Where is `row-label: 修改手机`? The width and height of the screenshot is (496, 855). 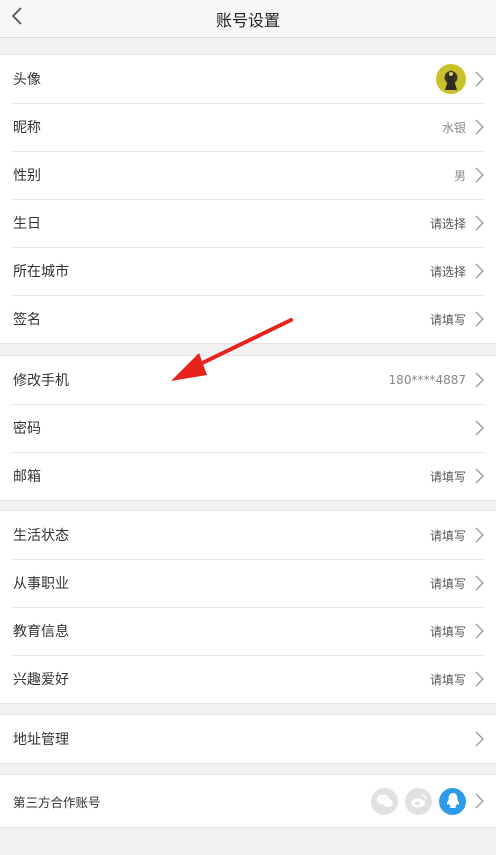 row-label: 修改手机 is located at coordinates (41, 381).